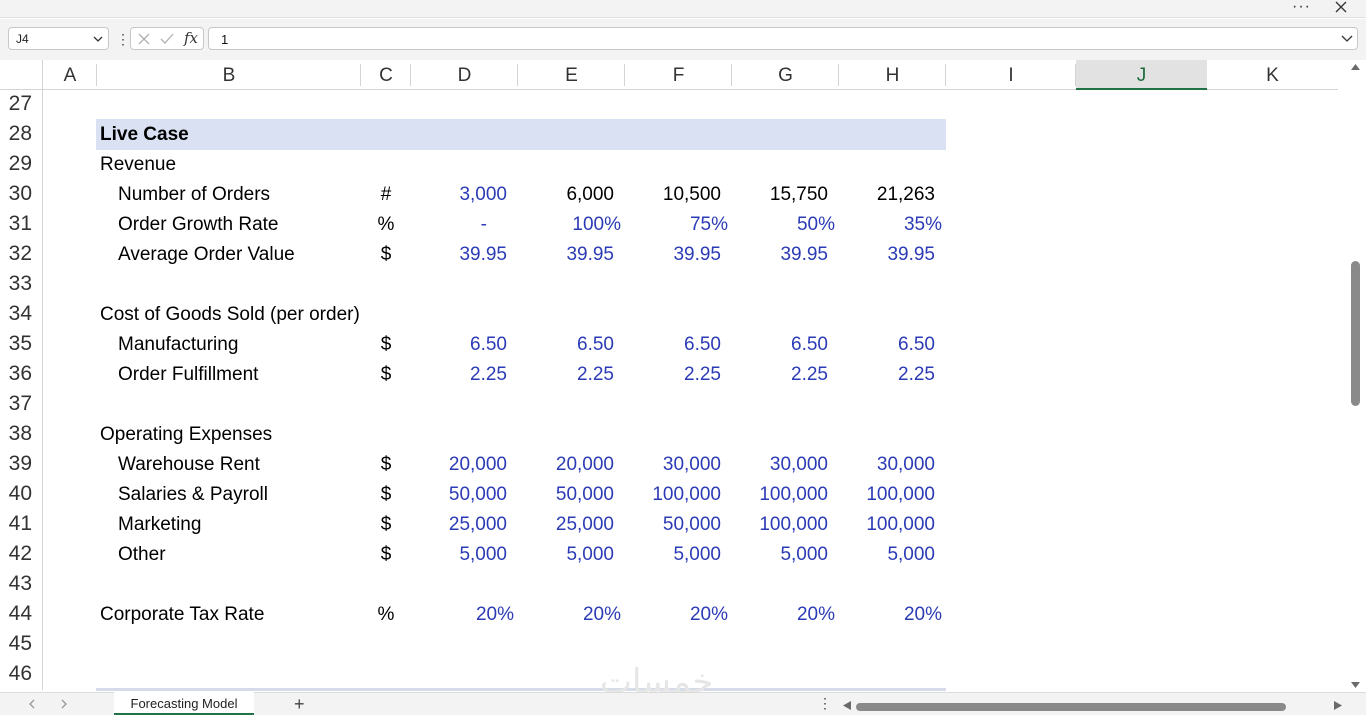 This screenshot has width=1366, height=715. What do you see at coordinates (678, 75) in the screenshot?
I see `column-header-f: F` at bounding box center [678, 75].